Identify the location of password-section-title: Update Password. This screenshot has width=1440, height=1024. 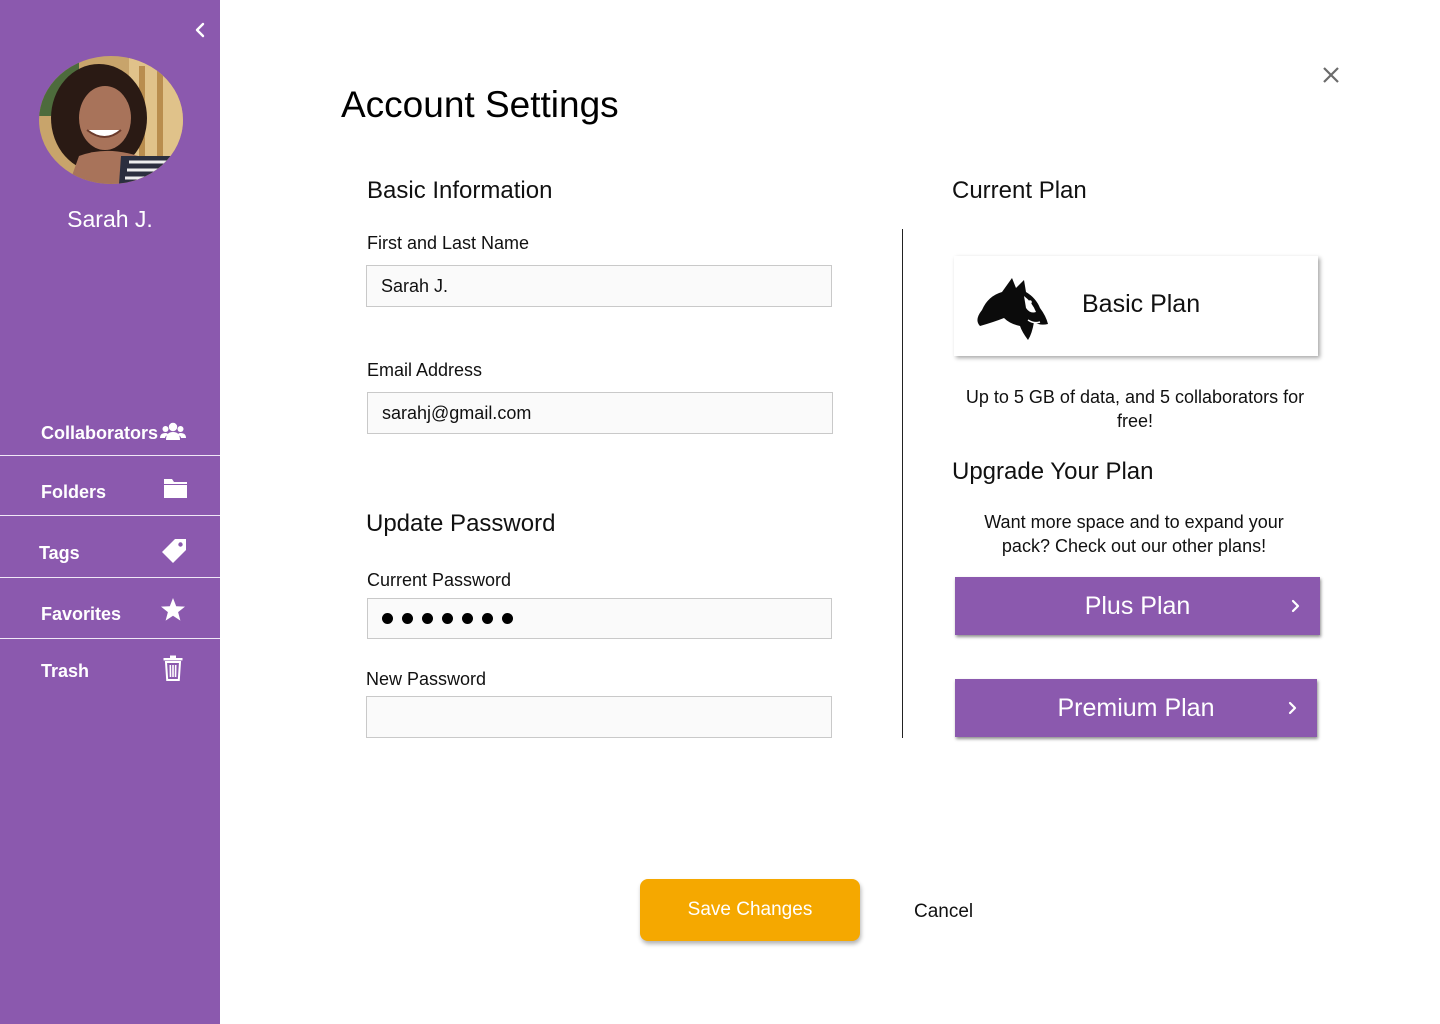
(461, 523).